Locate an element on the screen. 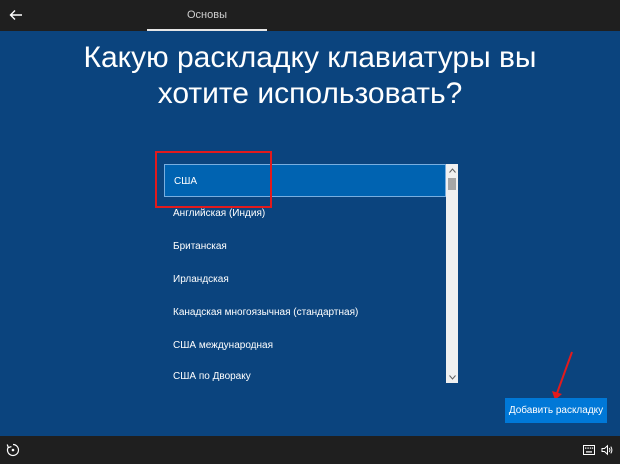  chevron-down-icon is located at coordinates (452, 377).